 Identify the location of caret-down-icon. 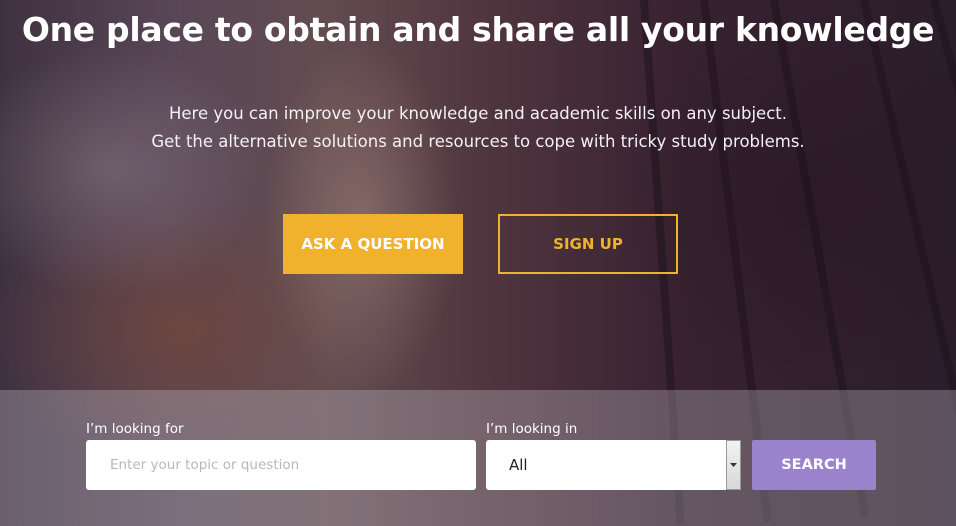
(733, 465).